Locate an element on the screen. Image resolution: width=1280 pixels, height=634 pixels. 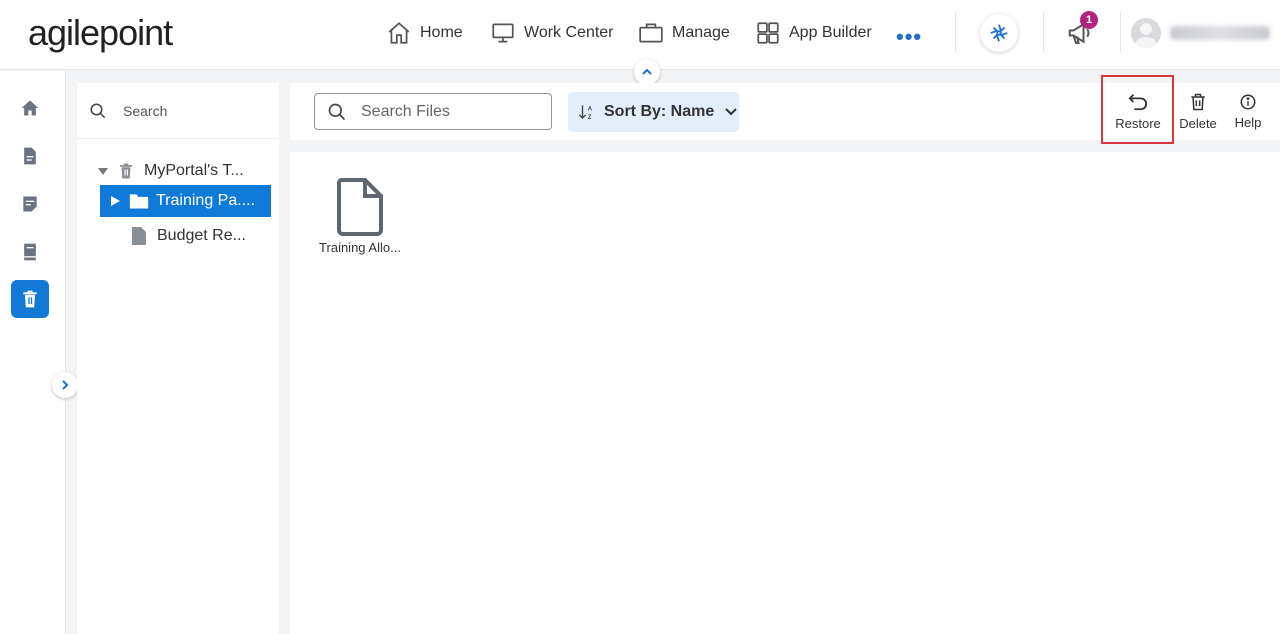
book-icon is located at coordinates (30, 252).